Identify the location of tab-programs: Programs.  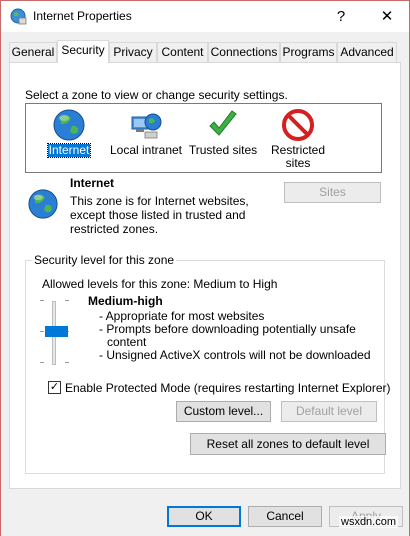
(308, 52).